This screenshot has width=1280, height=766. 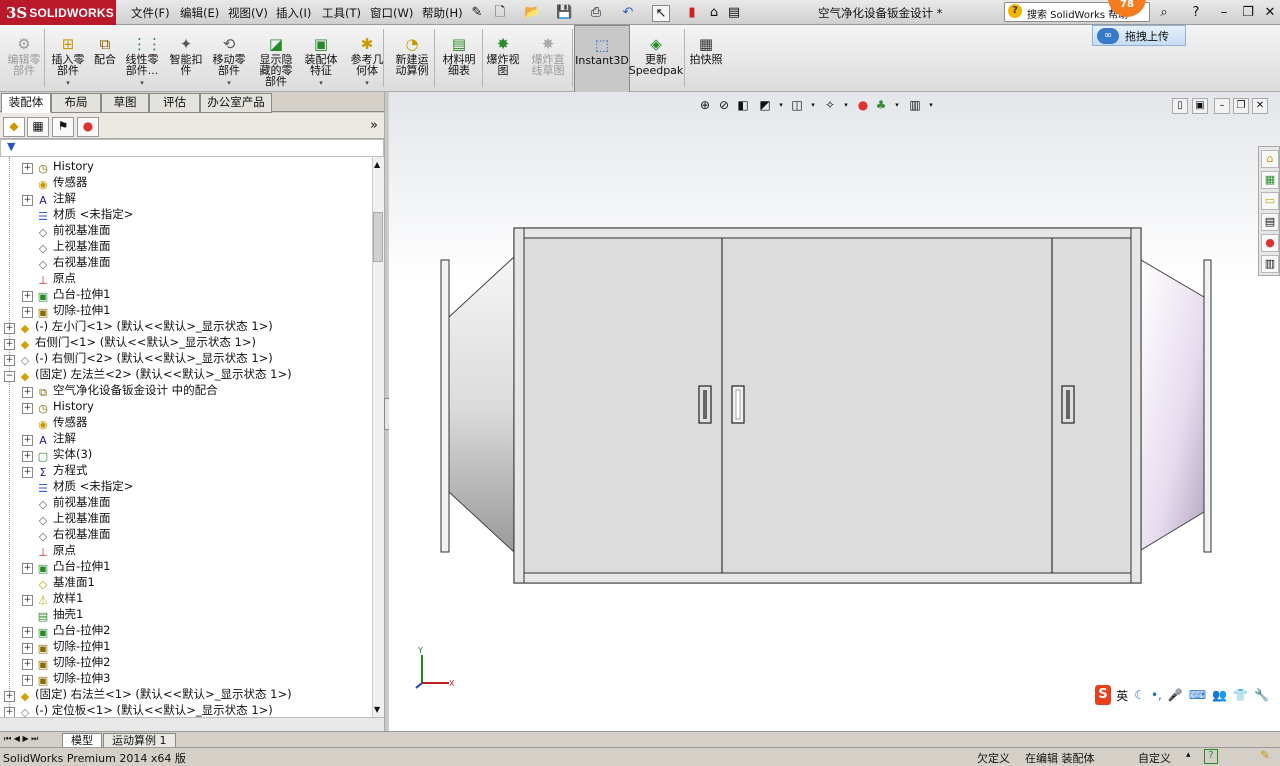 I want to click on command-button: ⬚ Instant3D, so click(x=602, y=59).